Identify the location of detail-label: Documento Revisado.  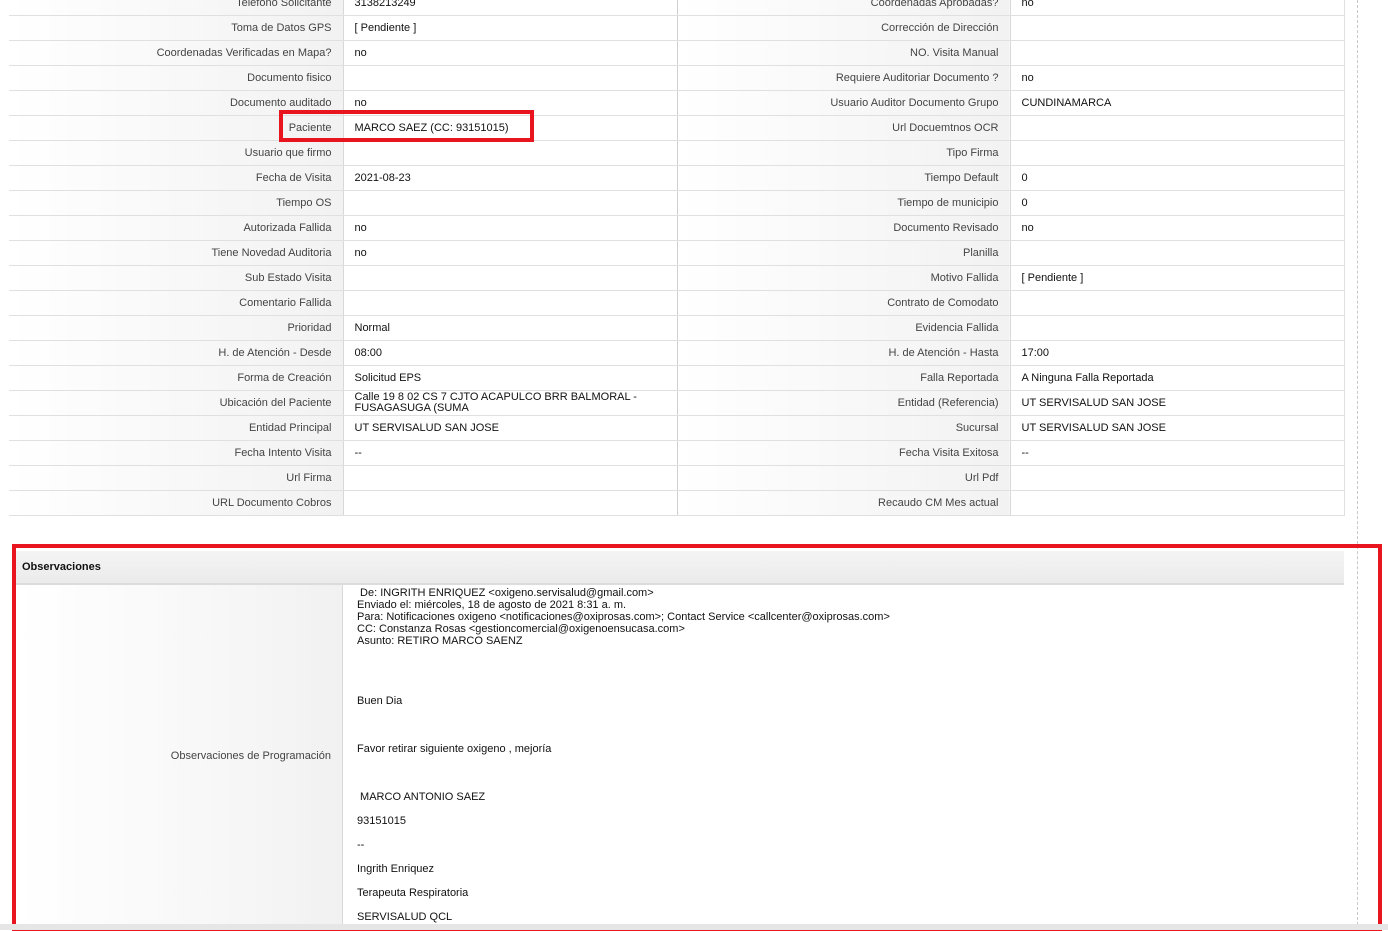
(844, 228).